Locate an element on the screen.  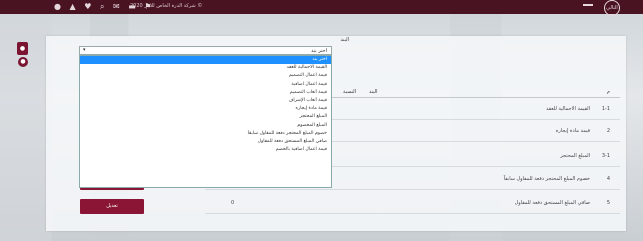
dropdown-option: قيمة أتعاب التصميم is located at coordinates (205, 93).